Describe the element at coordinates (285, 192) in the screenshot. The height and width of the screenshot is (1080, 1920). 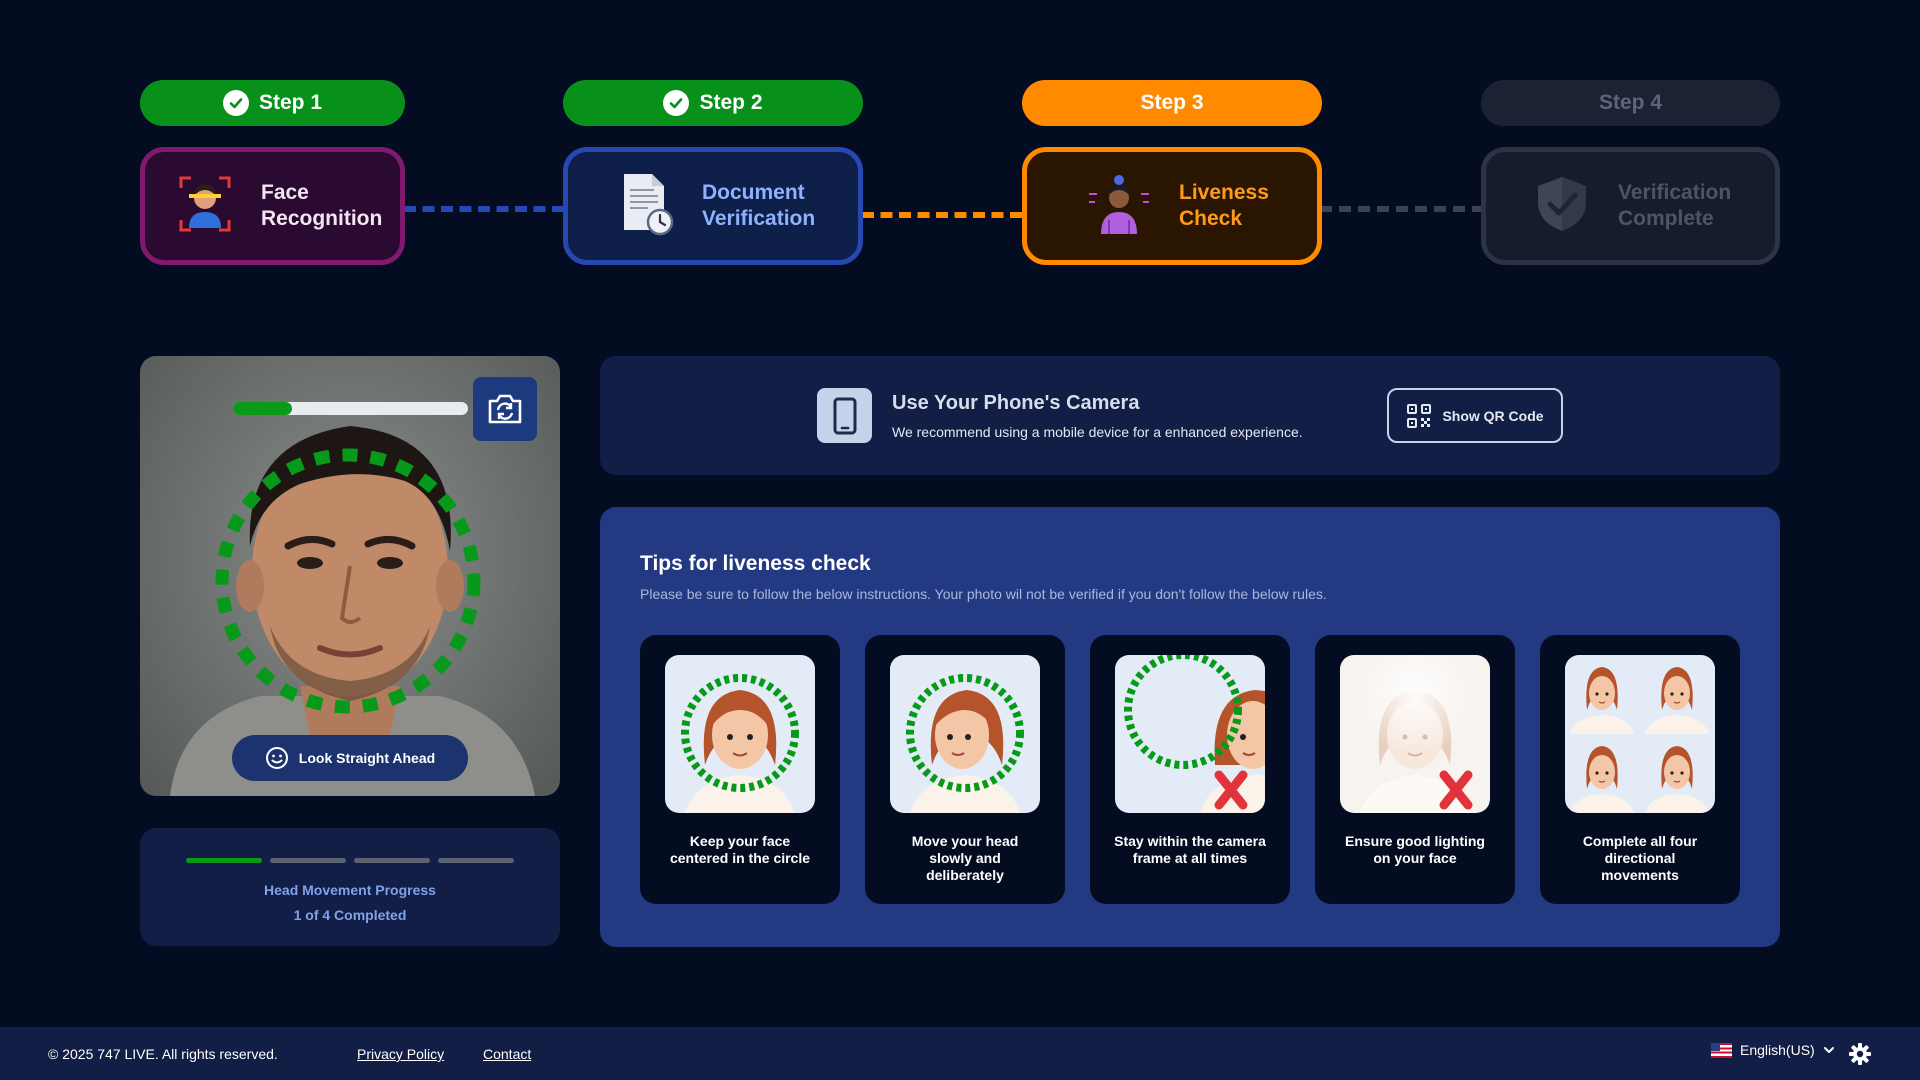
I see `step-1-title-line1: Face` at that location.